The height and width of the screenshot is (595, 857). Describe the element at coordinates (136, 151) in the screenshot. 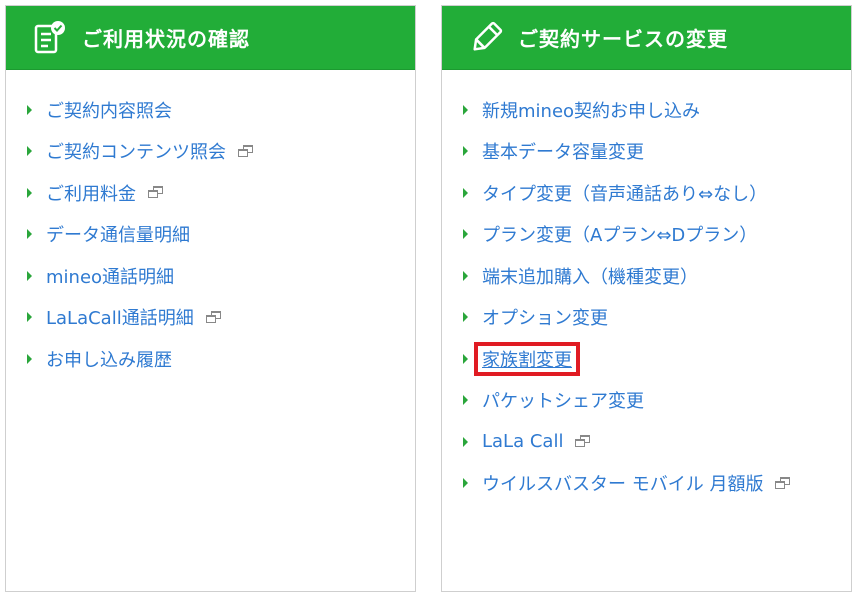

I see `menu-link-contract-contents: ご契約コンテンツ照会` at that location.